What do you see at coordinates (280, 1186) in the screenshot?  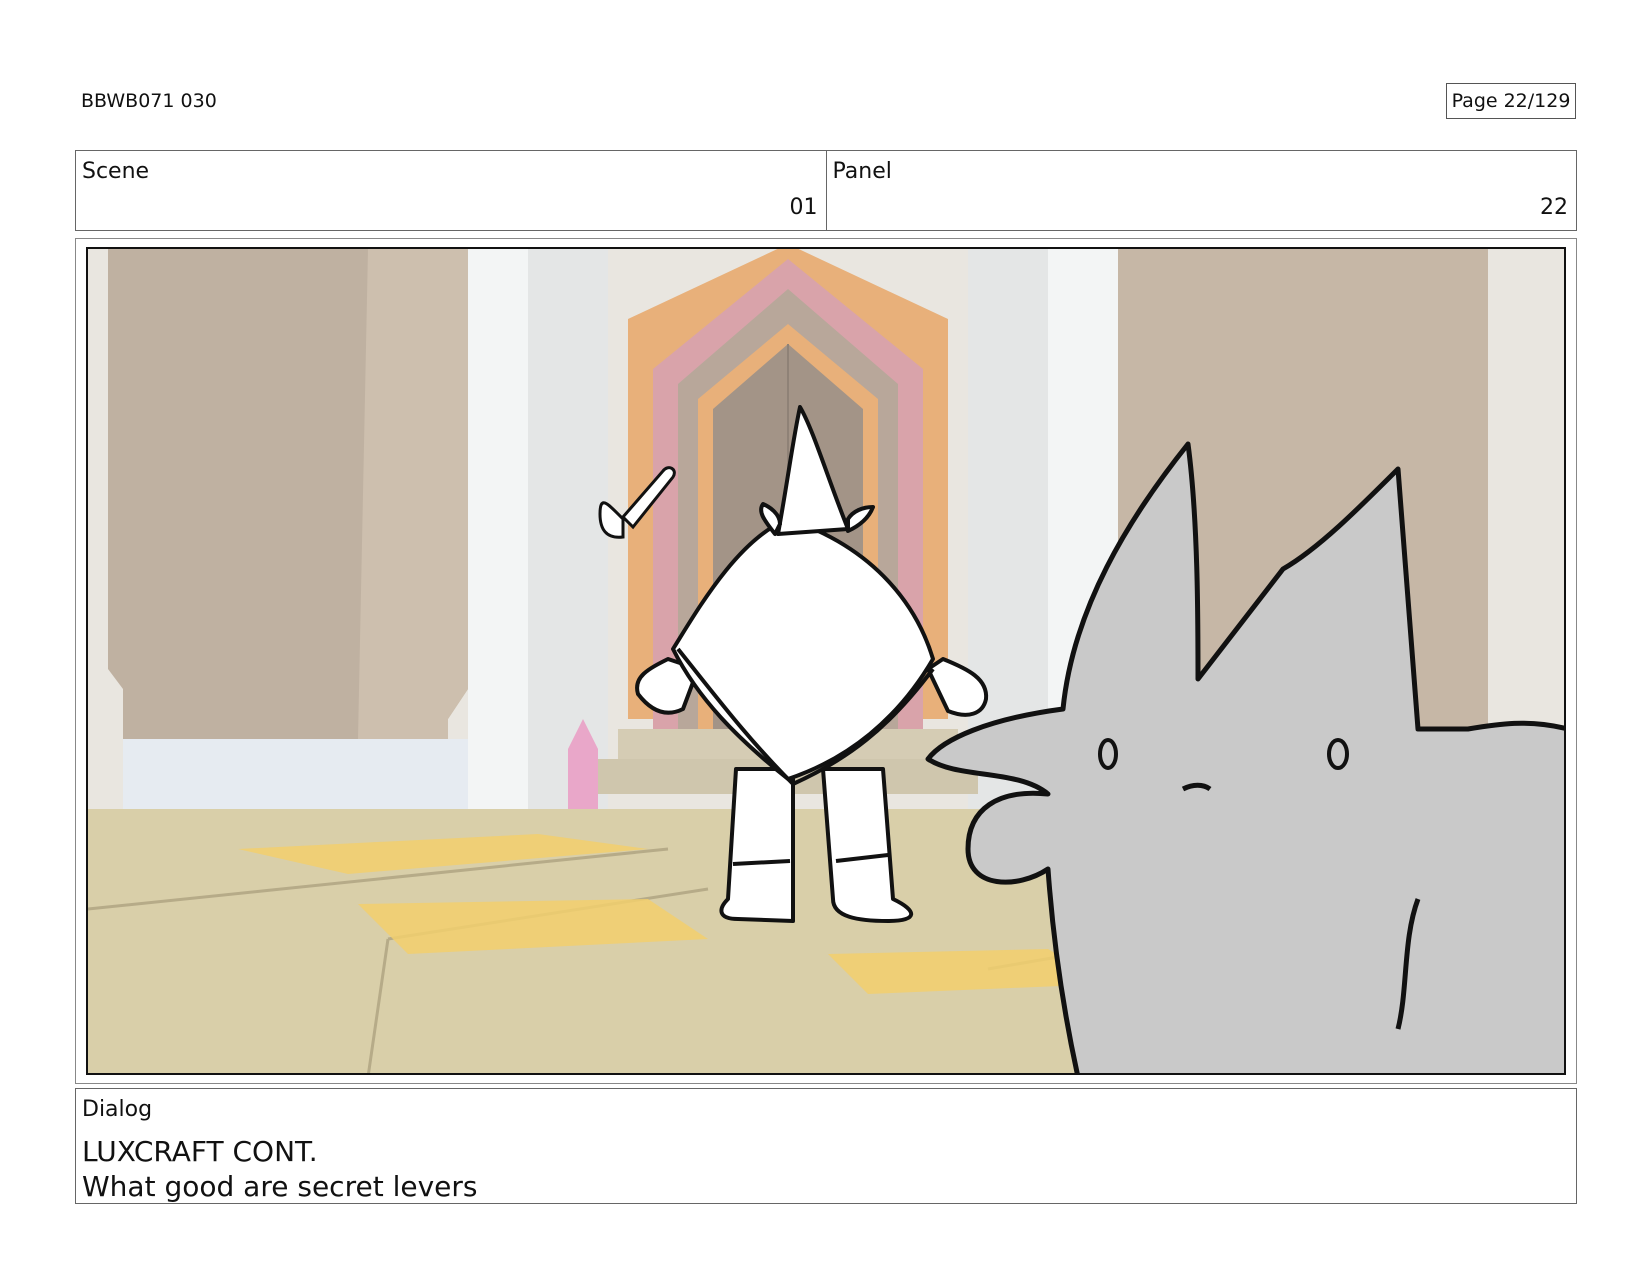 I see `dialog-text-line: What good are secret levers` at bounding box center [280, 1186].